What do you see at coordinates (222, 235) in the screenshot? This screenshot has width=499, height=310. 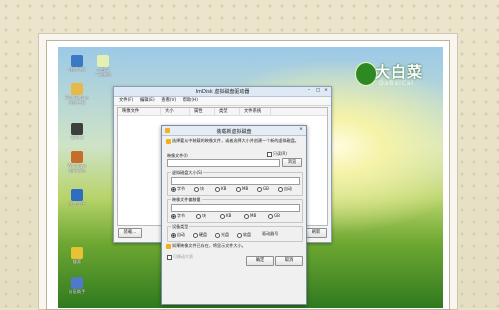 I see `device-cd: 光盘` at bounding box center [222, 235].